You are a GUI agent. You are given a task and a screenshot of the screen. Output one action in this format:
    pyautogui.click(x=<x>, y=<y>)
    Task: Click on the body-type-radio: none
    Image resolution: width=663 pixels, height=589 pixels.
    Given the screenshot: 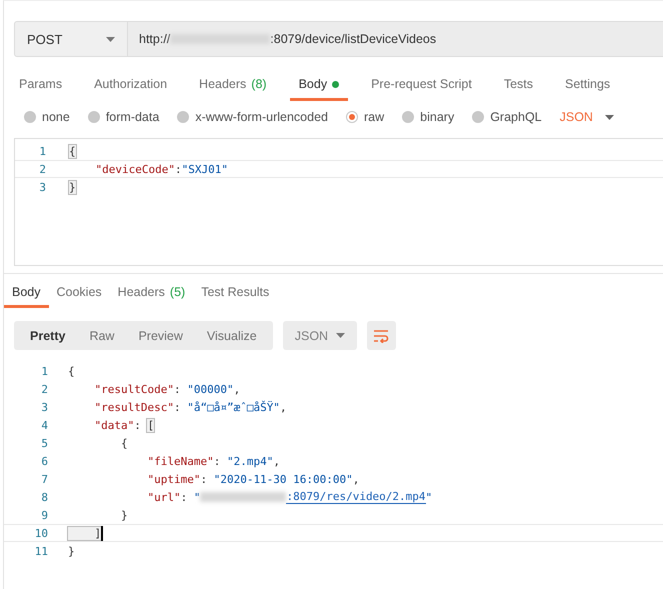 What is the action you would take?
    pyautogui.click(x=47, y=117)
    